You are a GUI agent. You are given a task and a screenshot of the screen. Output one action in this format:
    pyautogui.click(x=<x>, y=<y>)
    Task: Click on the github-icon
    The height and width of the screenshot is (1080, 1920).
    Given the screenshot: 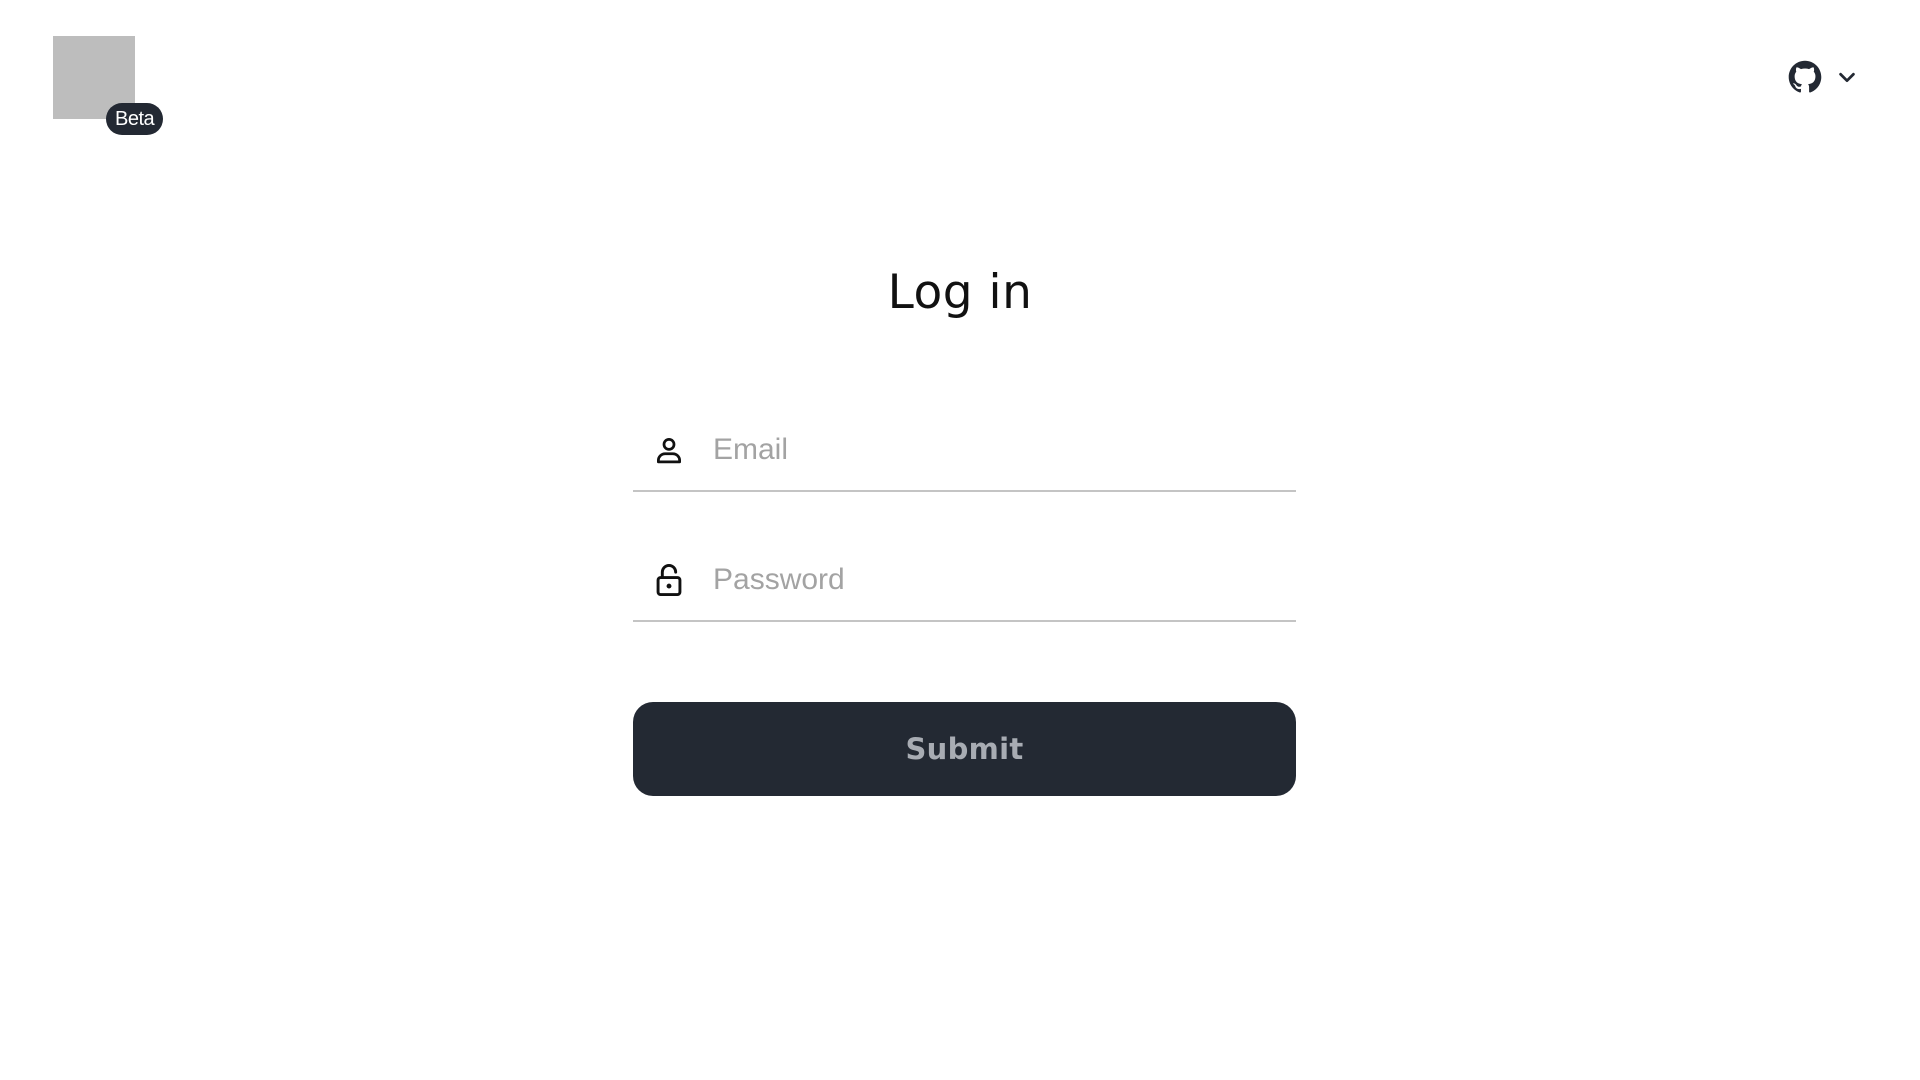 What is the action you would take?
    pyautogui.click(x=1805, y=77)
    